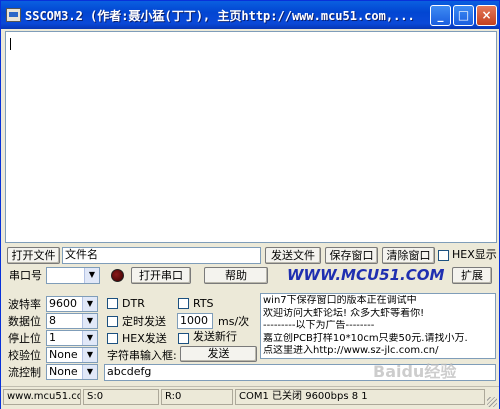 Image resolution: width=500 pixels, height=409 pixels. I want to click on brand-link: WWW.MCU51.COM, so click(365, 275).